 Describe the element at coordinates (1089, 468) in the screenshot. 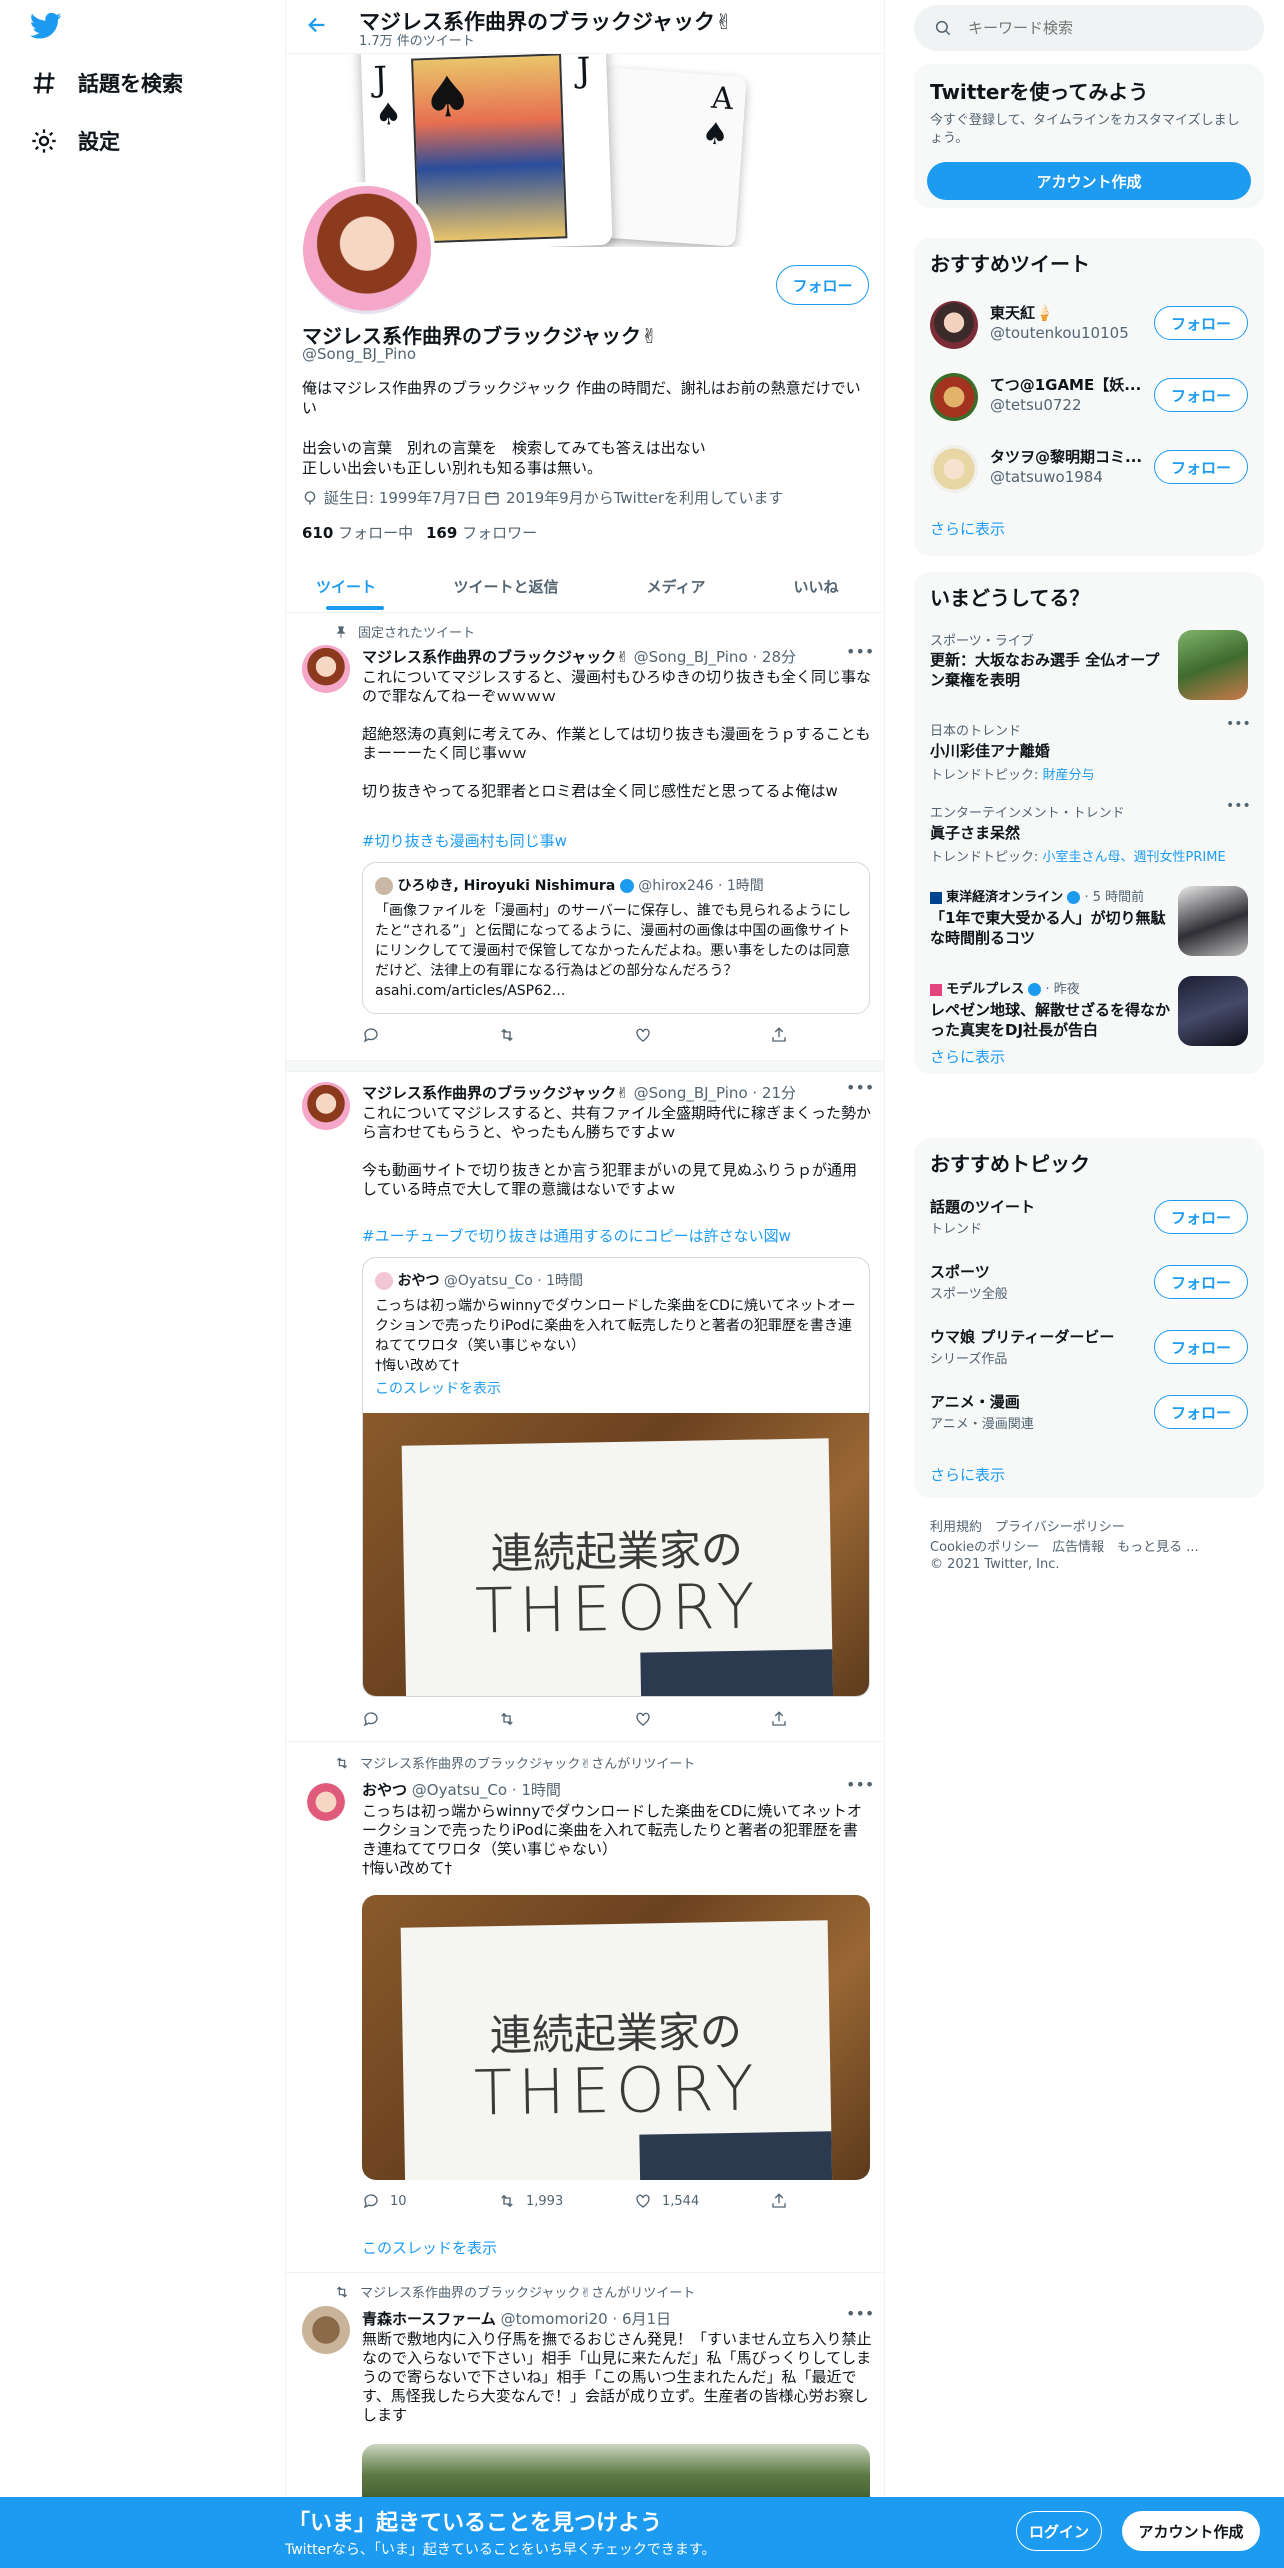

I see `user-row: タツヲ@黎明期コミ... @tatsuwo1984 フォロー` at that location.